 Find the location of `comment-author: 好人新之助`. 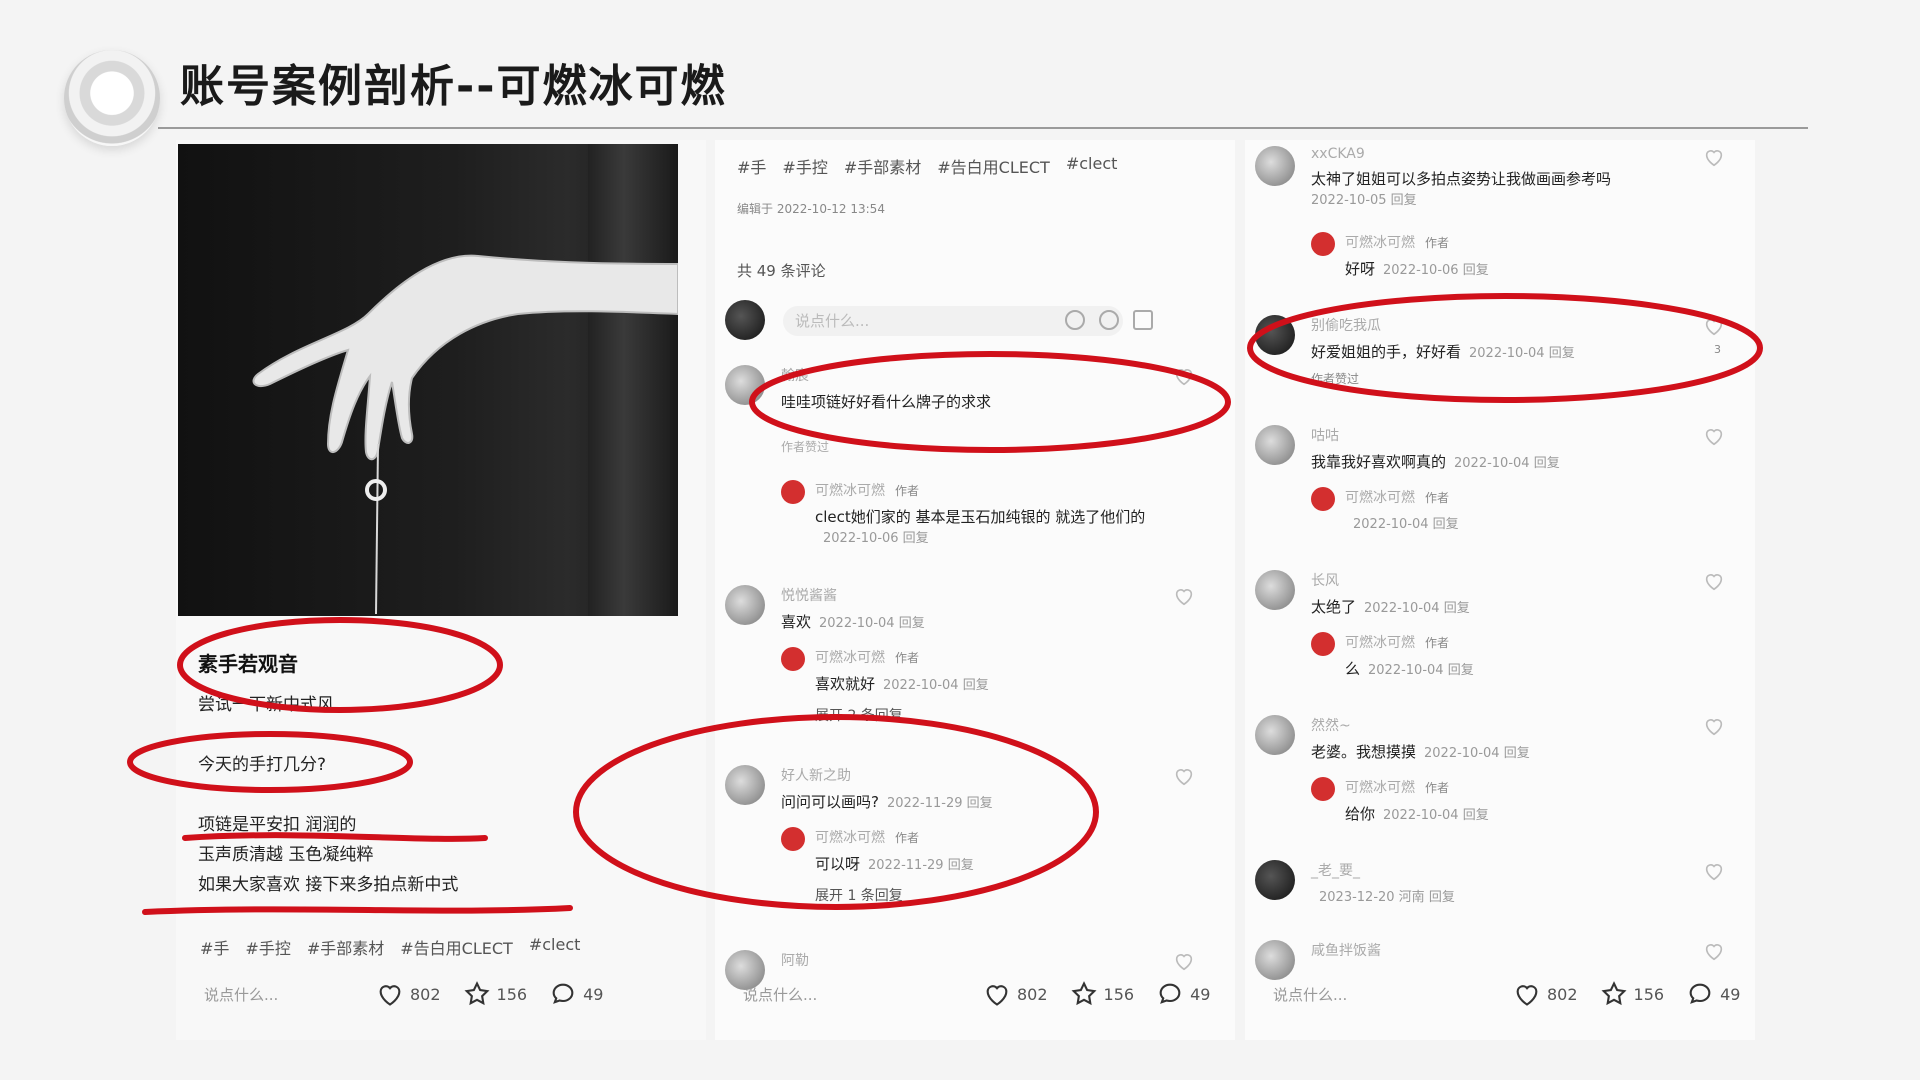

comment-author: 好人新之助 is located at coordinates (981, 775).